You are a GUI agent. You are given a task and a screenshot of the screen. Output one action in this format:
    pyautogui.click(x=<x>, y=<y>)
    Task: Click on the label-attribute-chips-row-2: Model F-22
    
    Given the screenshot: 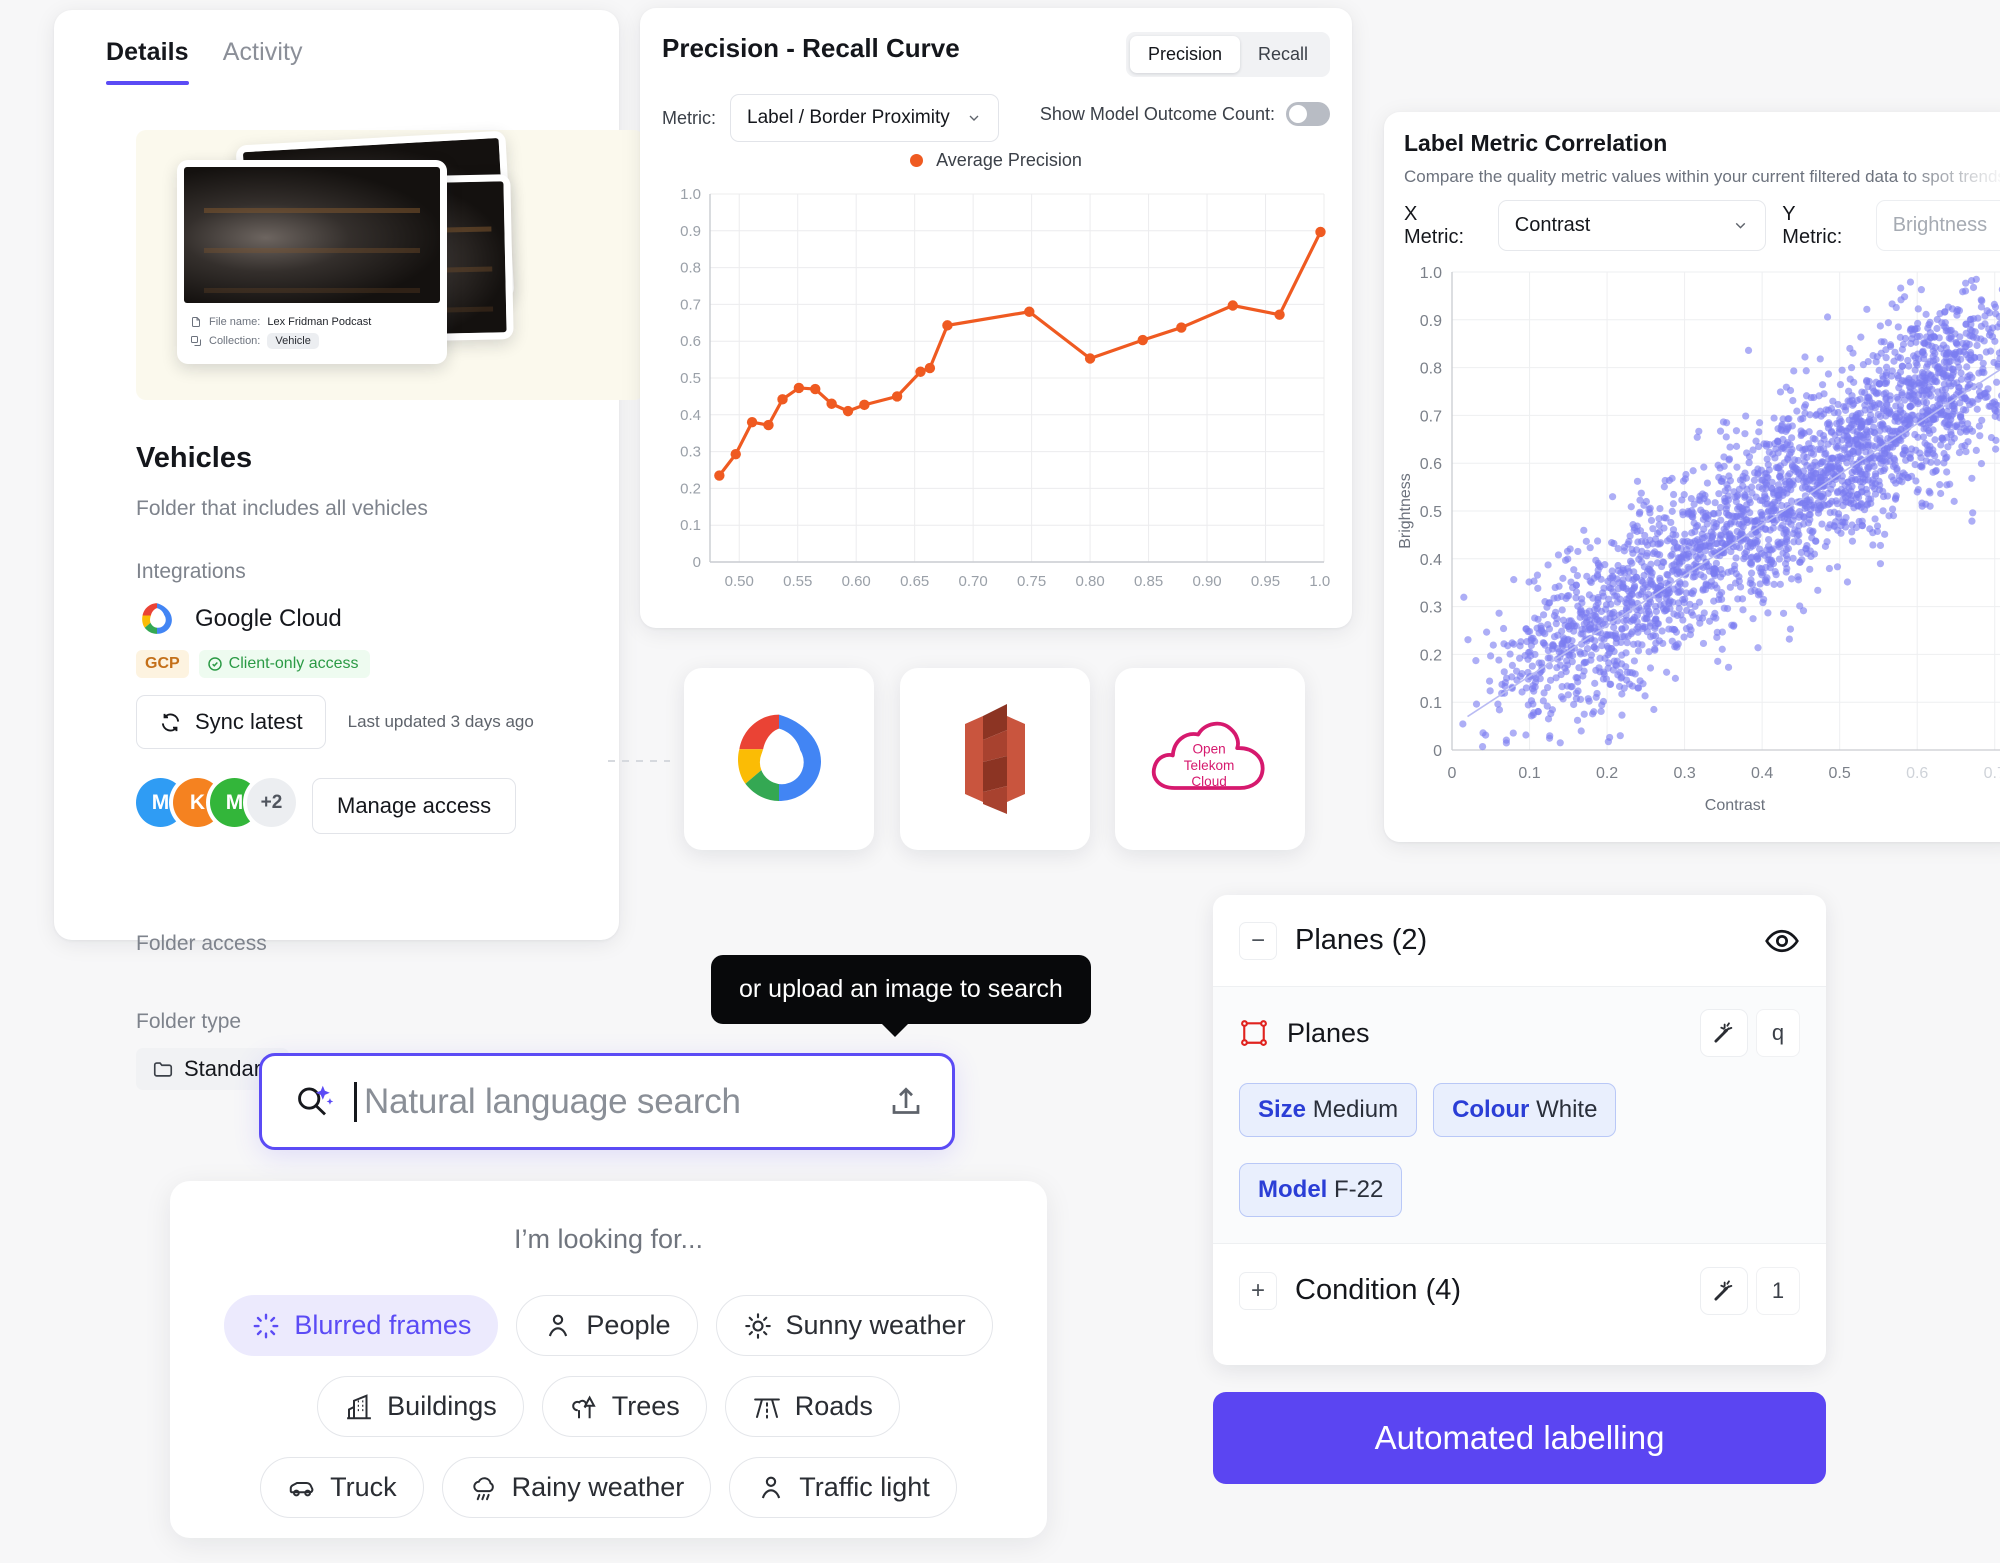 What is the action you would take?
    pyautogui.click(x=1519, y=1190)
    